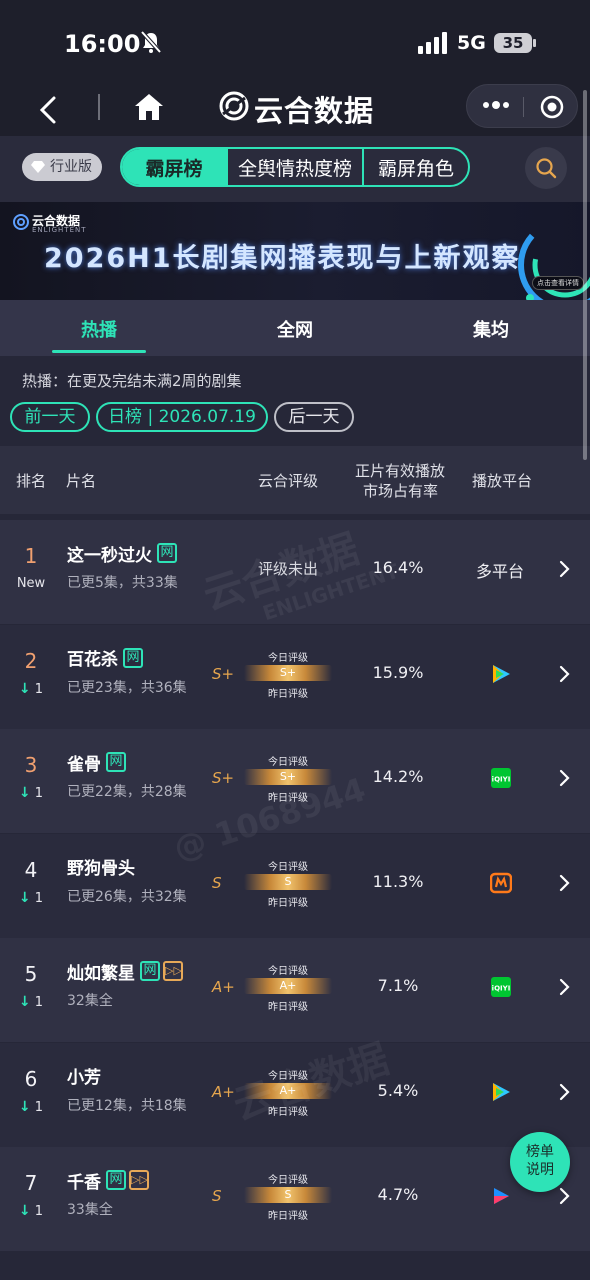 Image resolution: width=590 pixels, height=1280 pixels. Describe the element at coordinates (31, 556) in the screenshot. I see `row-rank: 1` at that location.